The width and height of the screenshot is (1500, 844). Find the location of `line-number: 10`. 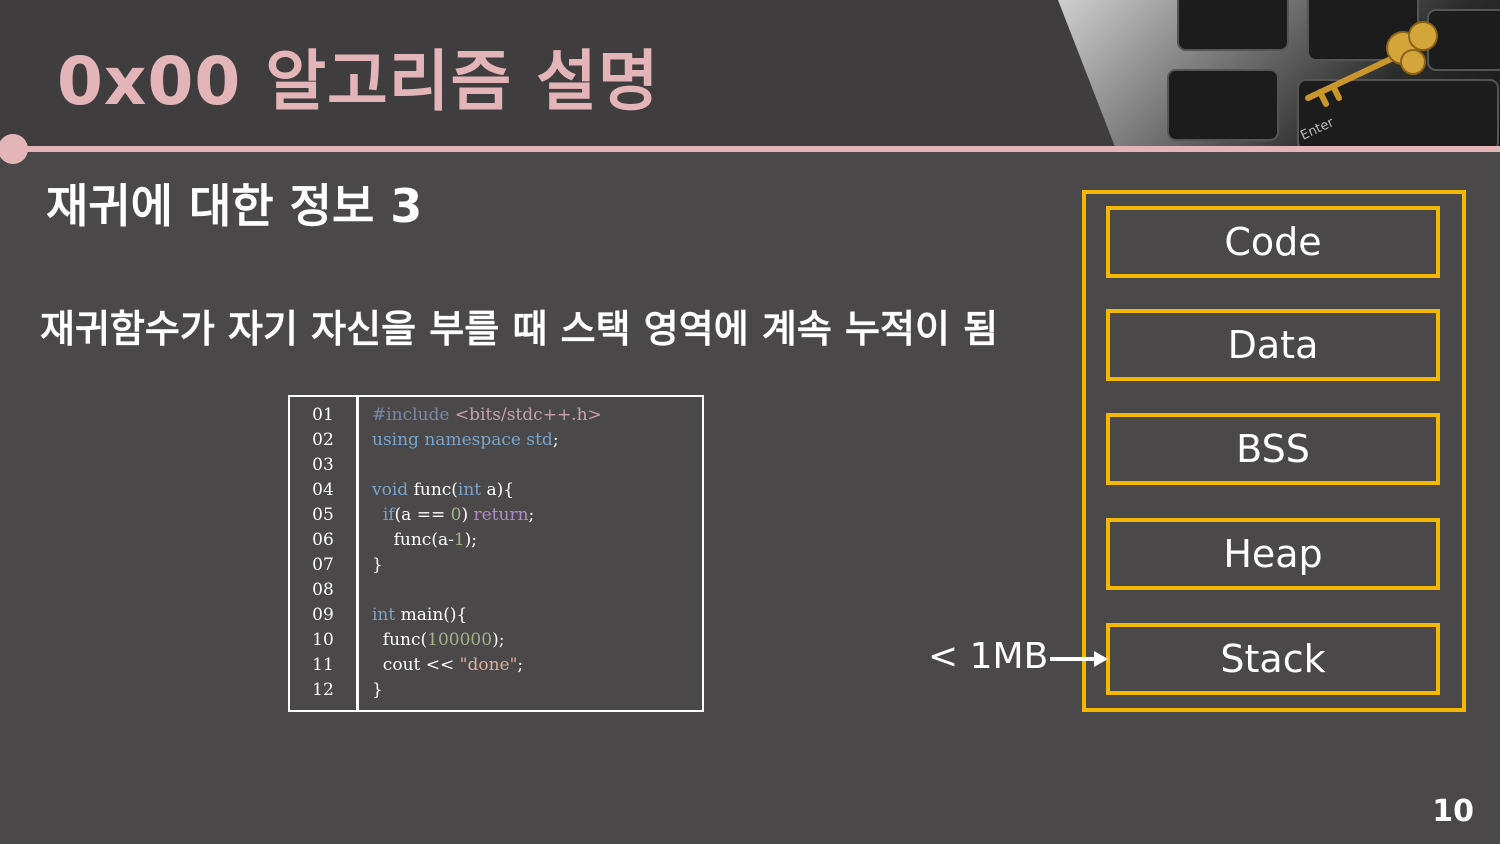

line-number: 10 is located at coordinates (323, 640).